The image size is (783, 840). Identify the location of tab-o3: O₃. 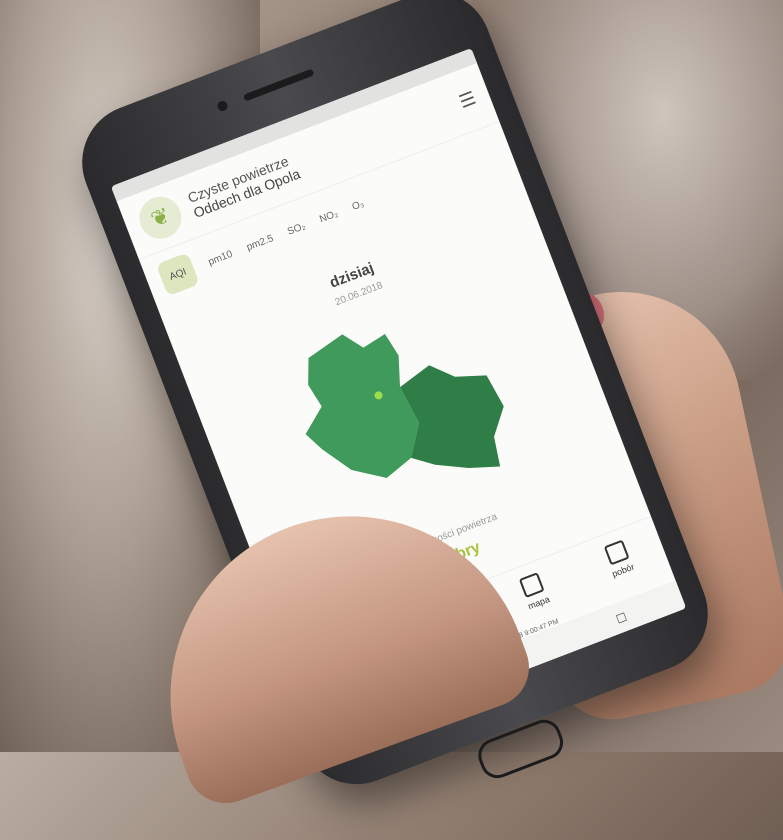
(357, 205).